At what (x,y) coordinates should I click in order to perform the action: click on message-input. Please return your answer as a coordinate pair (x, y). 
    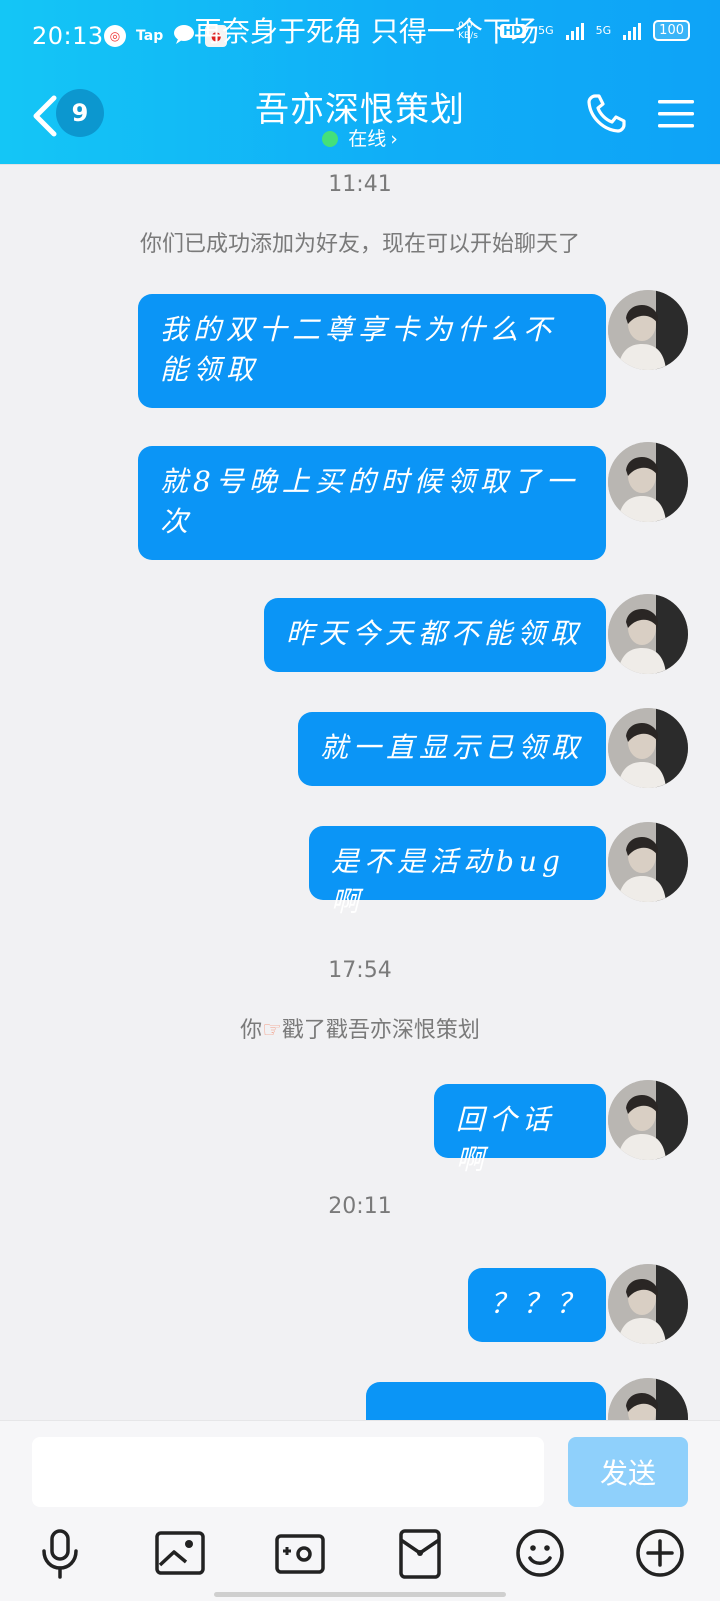
    Looking at the image, I should click on (288, 1472).